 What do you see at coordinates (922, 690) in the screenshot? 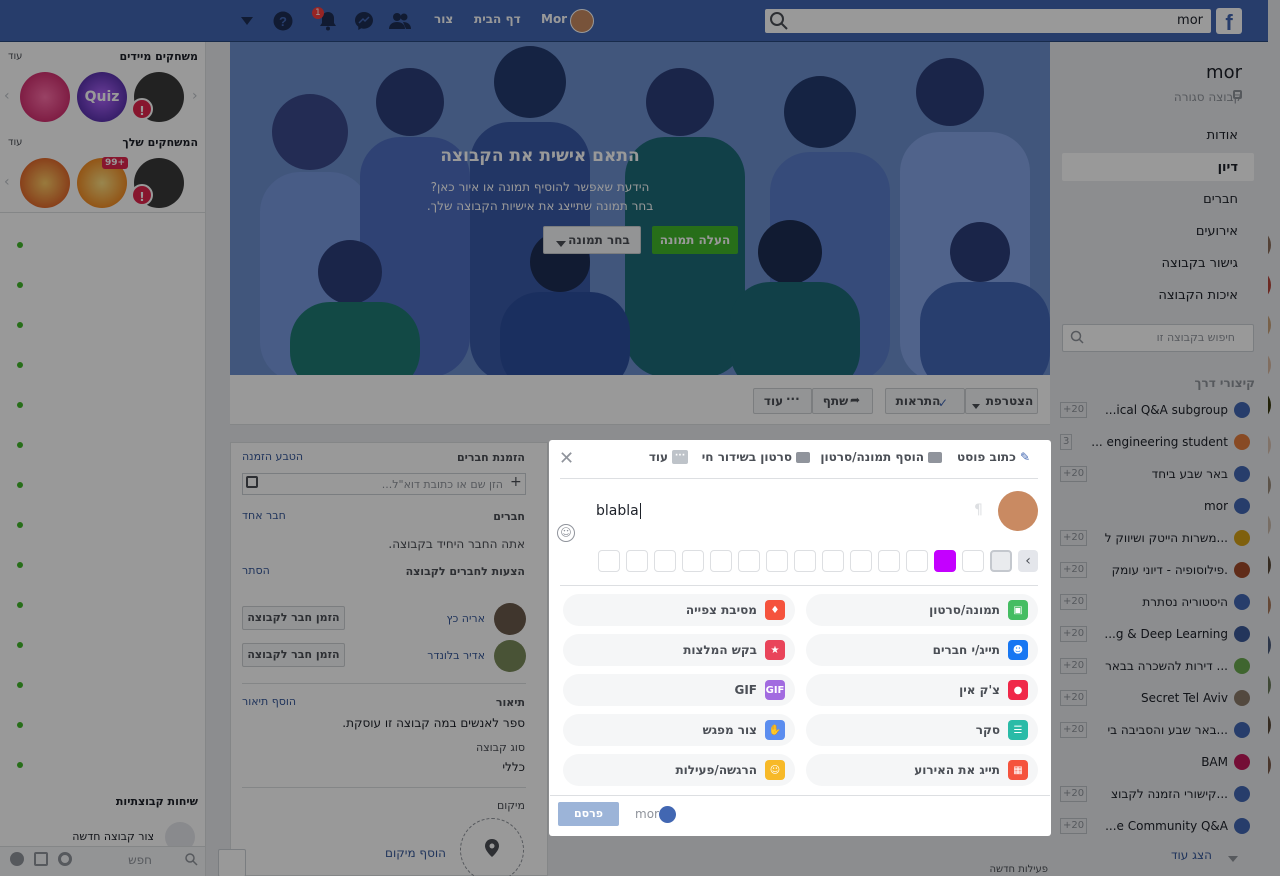
I see `option-checkin: ● צ'ק אין` at bounding box center [922, 690].